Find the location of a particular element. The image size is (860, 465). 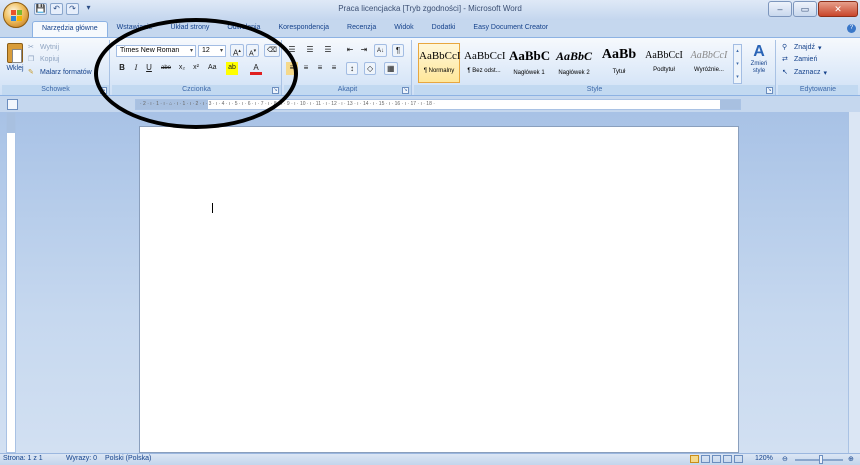

format-painter-button: ✎ Malarz formatów is located at coordinates (60, 72).